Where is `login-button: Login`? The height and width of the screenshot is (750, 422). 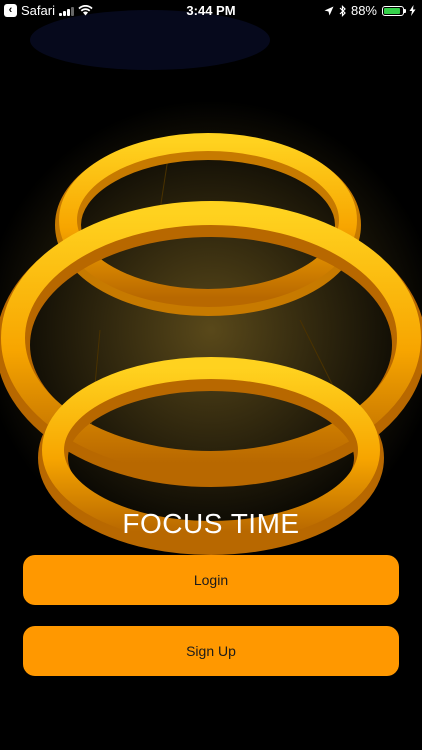 login-button: Login is located at coordinates (211, 580).